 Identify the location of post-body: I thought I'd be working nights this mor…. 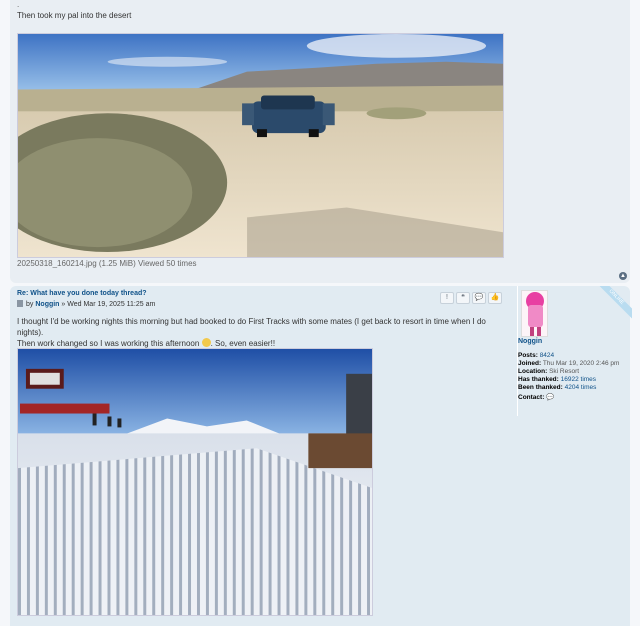
(262, 332).